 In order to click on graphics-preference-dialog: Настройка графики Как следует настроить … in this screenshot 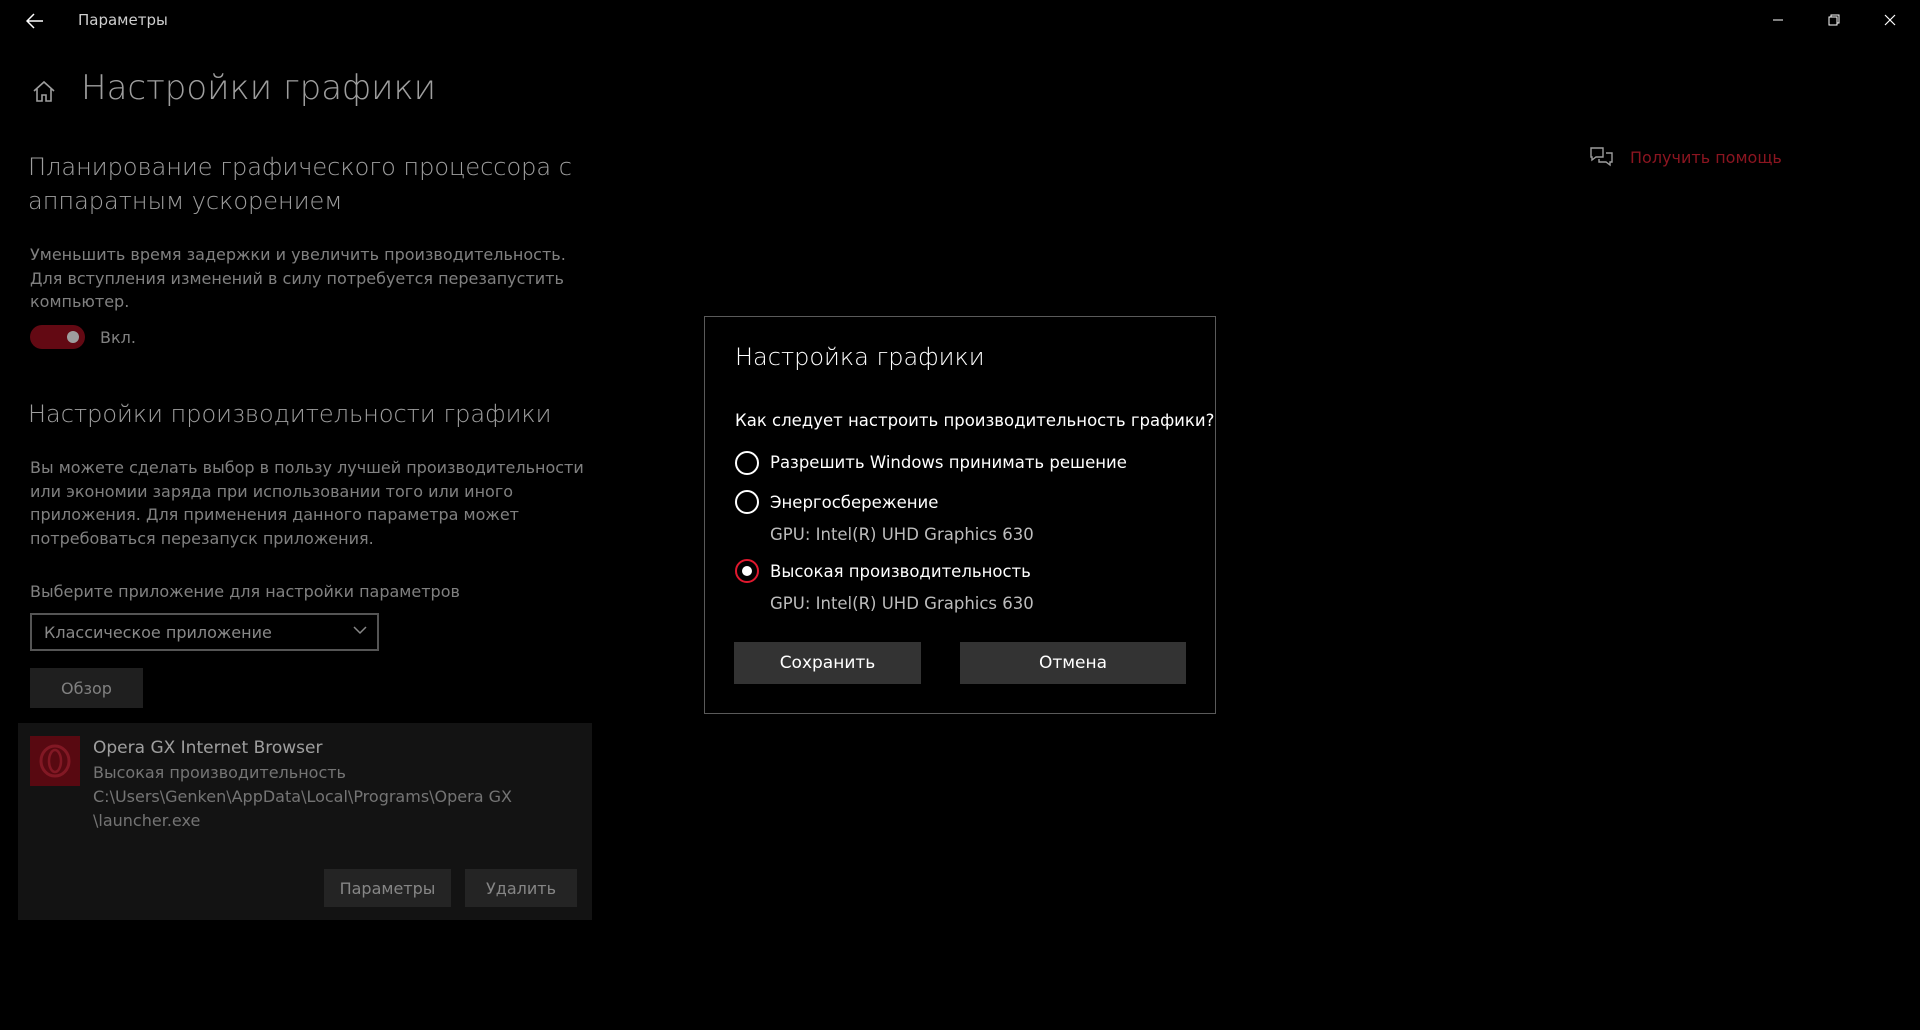, I will do `click(960, 515)`.